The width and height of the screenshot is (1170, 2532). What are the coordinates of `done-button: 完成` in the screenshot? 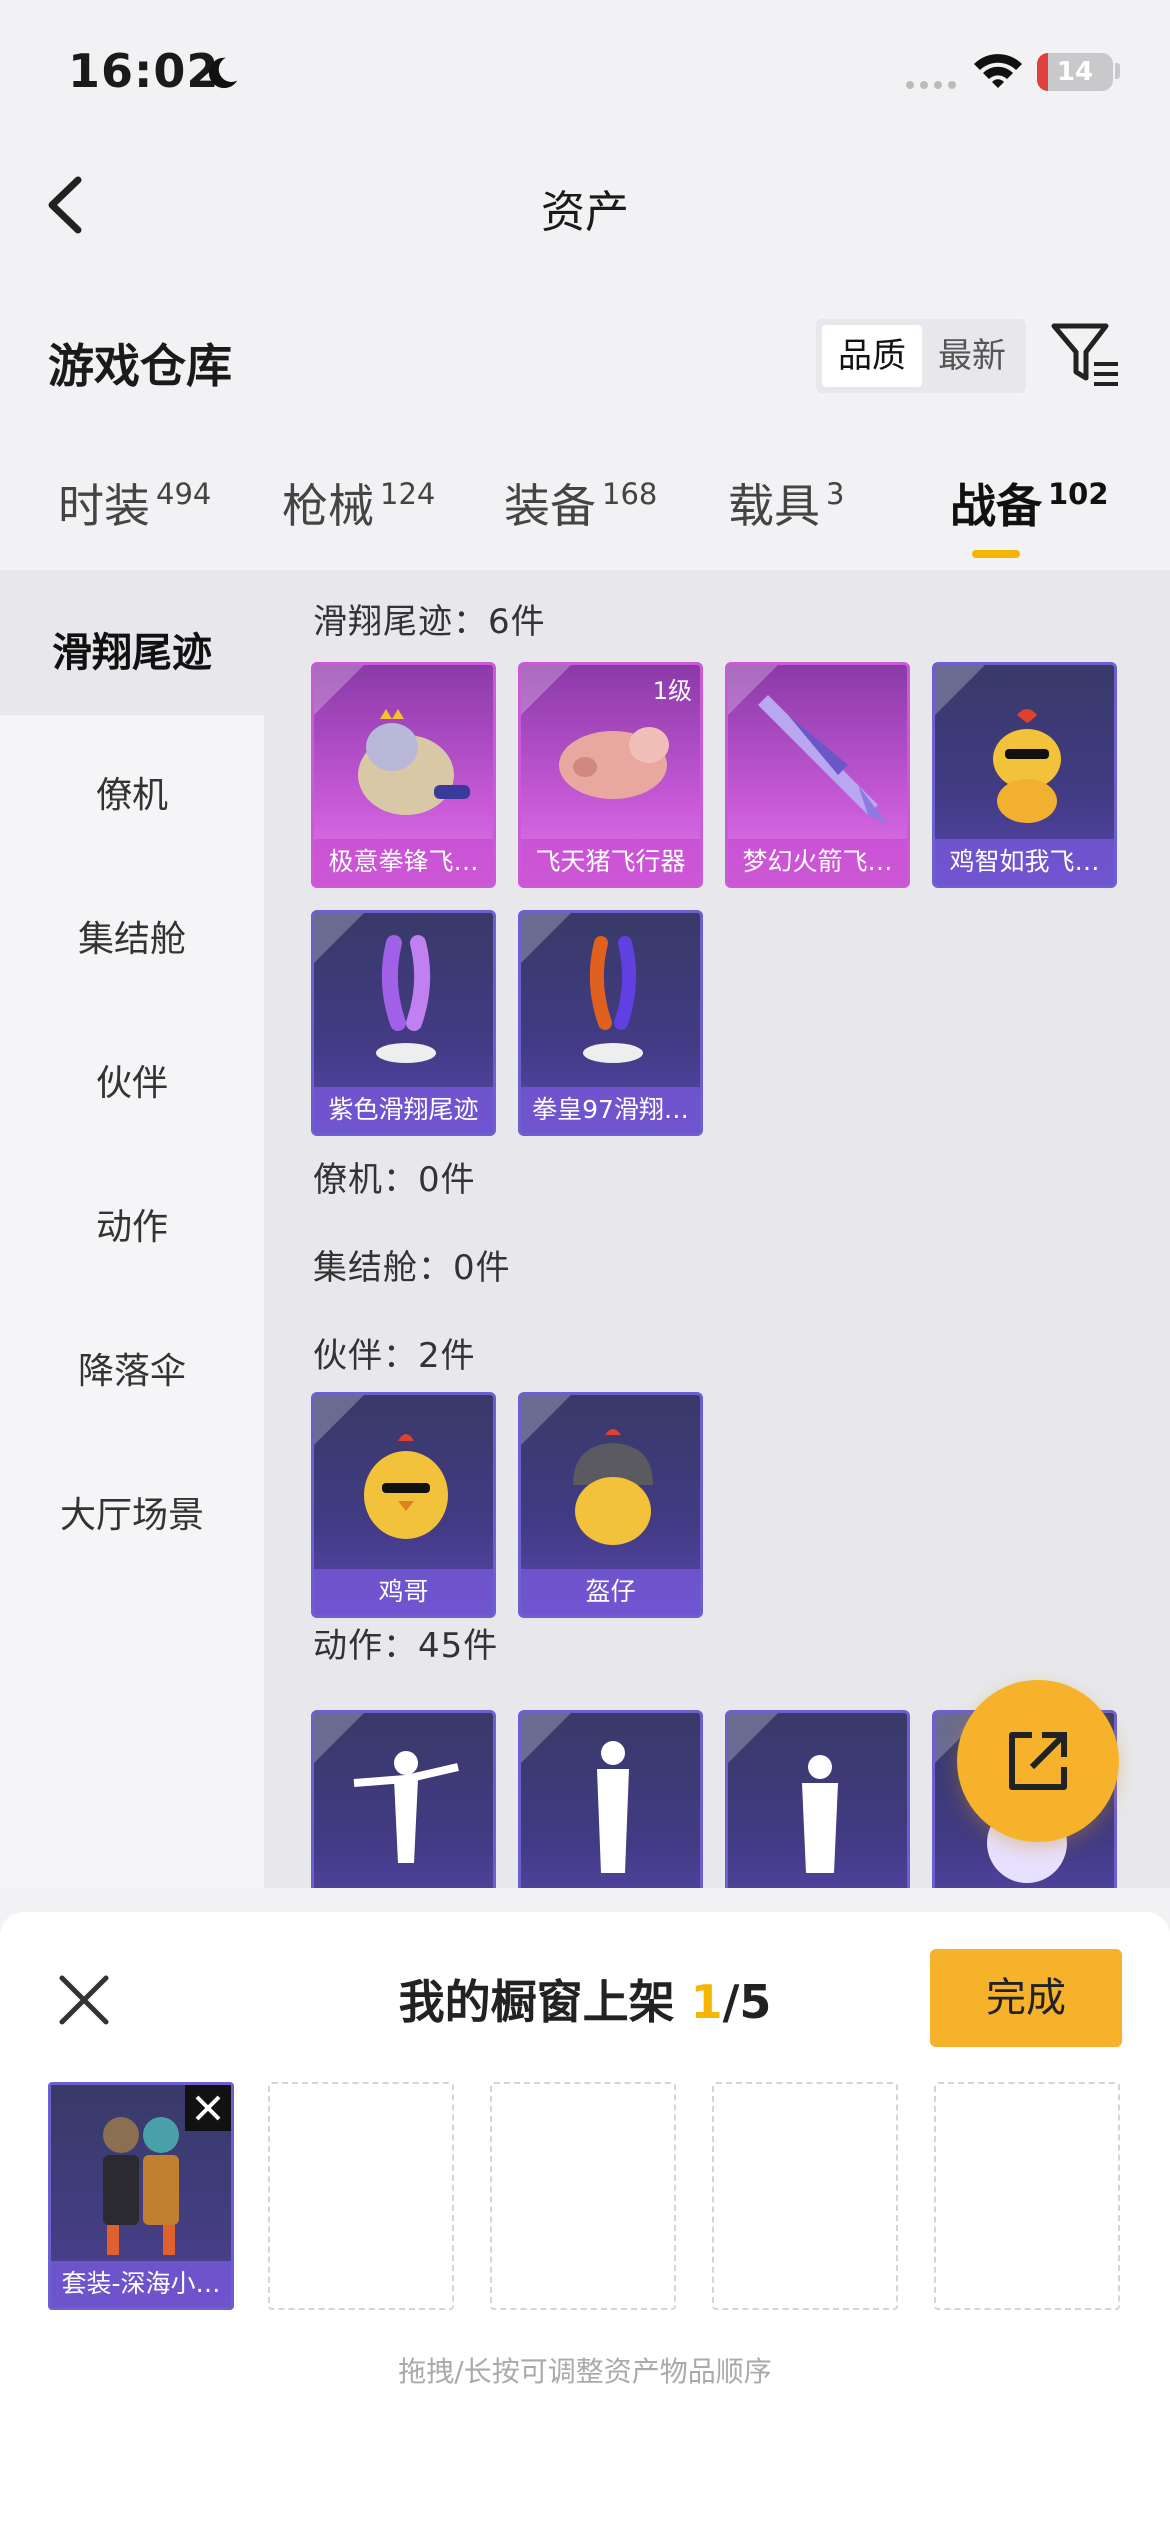 It's located at (1026, 1998).